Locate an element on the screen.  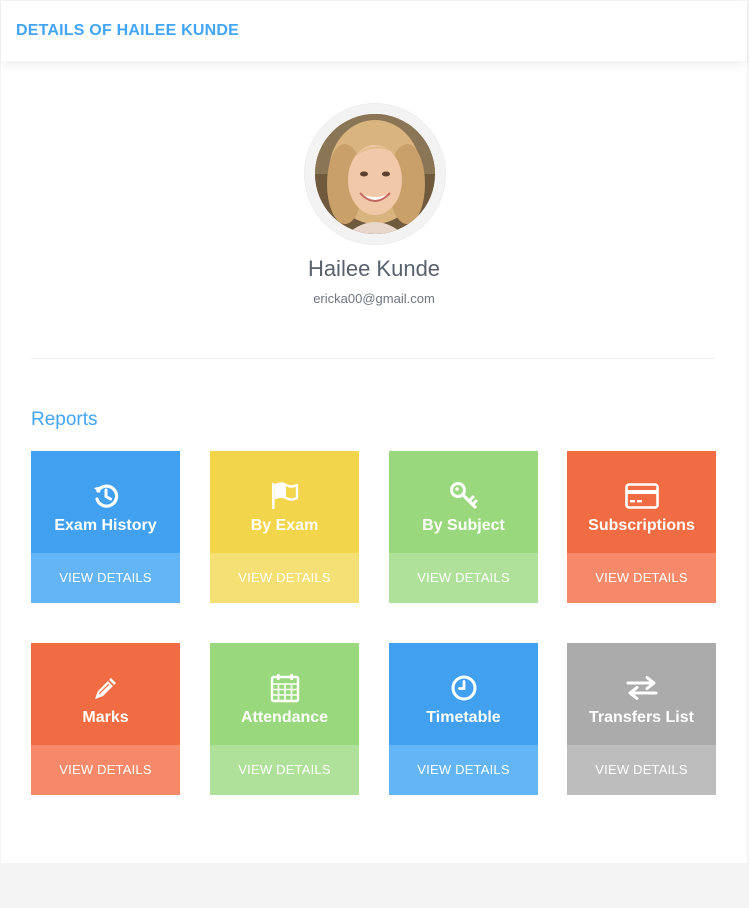
tile-label: Subscriptions is located at coordinates (641, 525).